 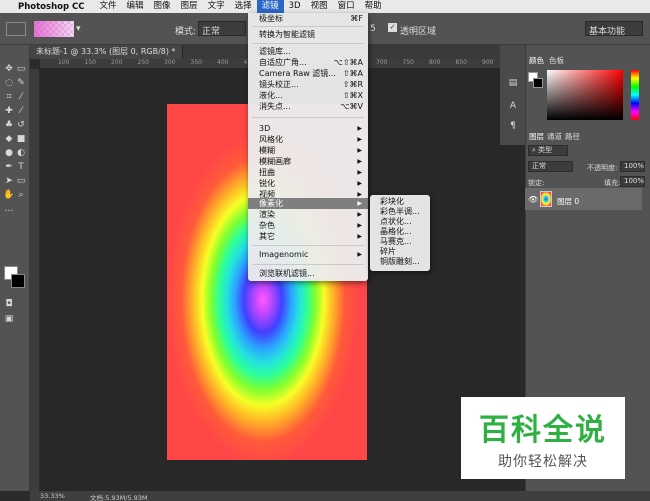 What do you see at coordinates (21, 97) in the screenshot?
I see `eyedropper-icon: ⁄` at bounding box center [21, 97].